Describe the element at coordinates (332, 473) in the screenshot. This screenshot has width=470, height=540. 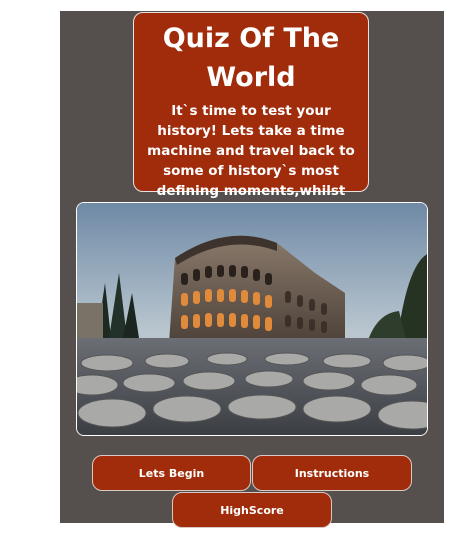
I see `instructions-button: Instructions` at that location.